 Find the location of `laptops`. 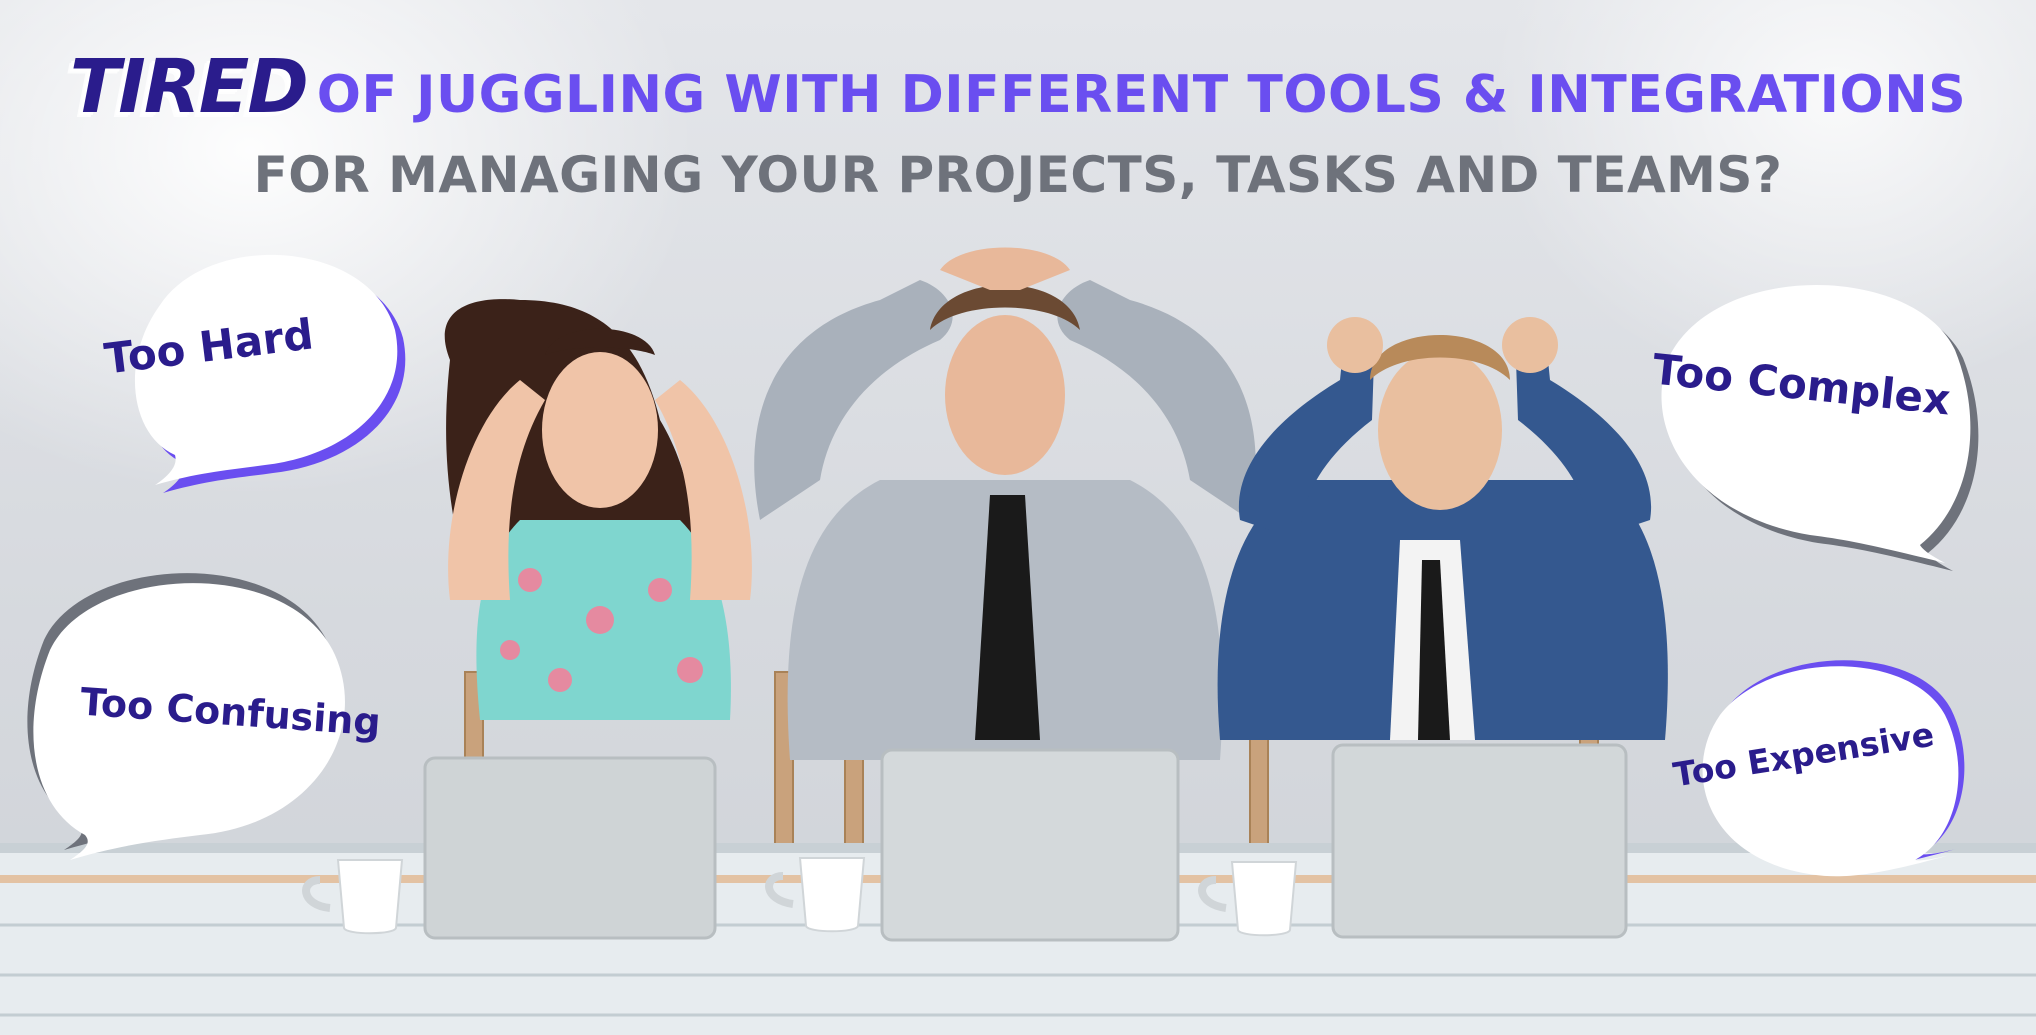

laptops is located at coordinates (1025, 842).